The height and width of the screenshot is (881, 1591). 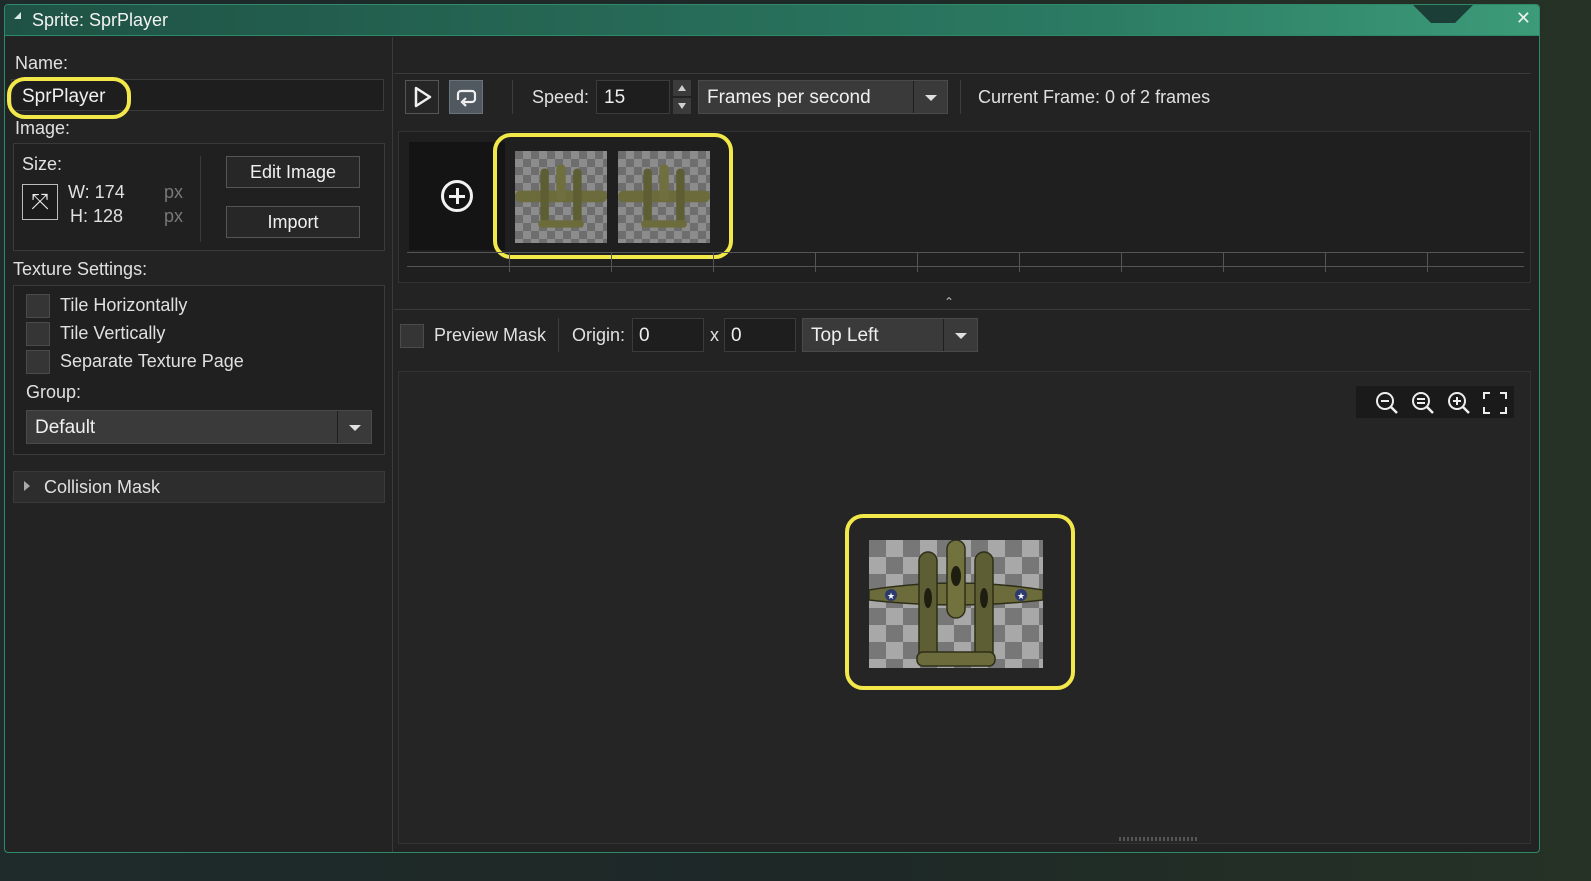 What do you see at coordinates (174, 216) in the screenshot?
I see `height-unit: px` at bounding box center [174, 216].